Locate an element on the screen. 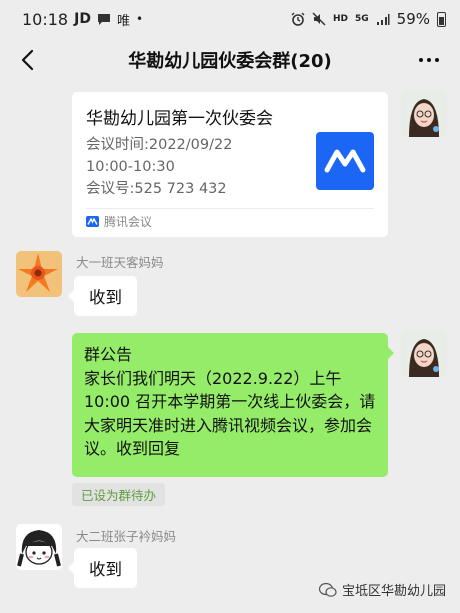 The height and width of the screenshot is (613, 460). chat-title: 华勘幼儿园伙委会群(20) is located at coordinates (230, 61).